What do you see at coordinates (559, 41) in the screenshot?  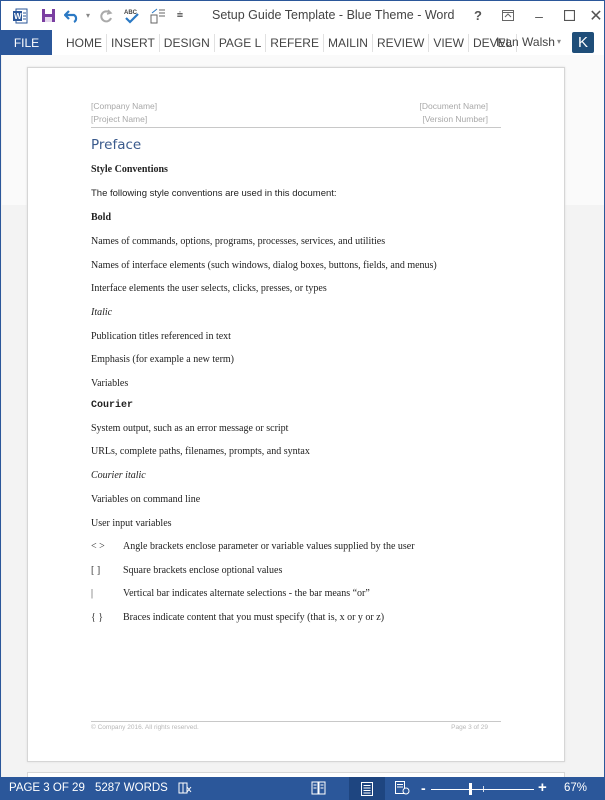 I see `user-account-dropdown: ▾` at bounding box center [559, 41].